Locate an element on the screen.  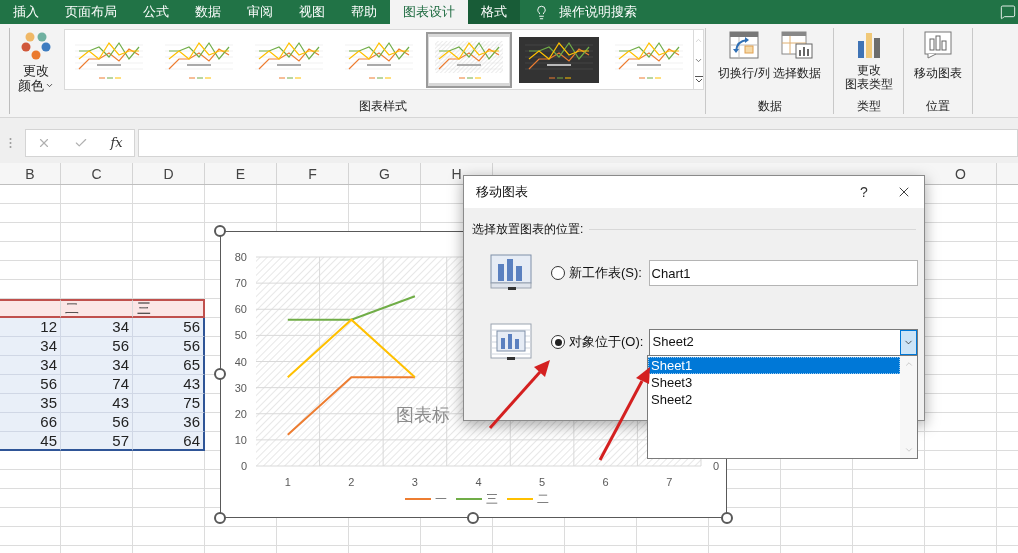
table-cell: 35 is located at coordinates (30, 403).